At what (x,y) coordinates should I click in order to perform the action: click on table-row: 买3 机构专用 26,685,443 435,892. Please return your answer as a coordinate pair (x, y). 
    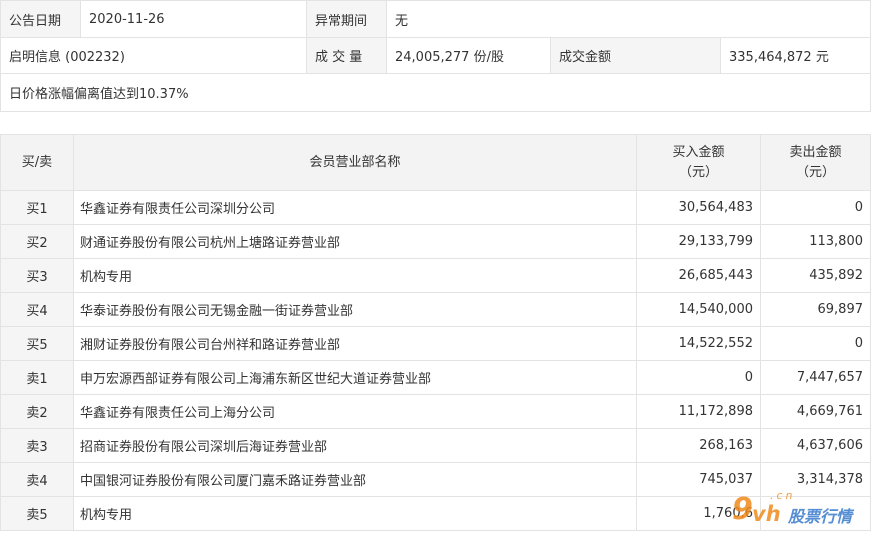
    Looking at the image, I should click on (435, 275).